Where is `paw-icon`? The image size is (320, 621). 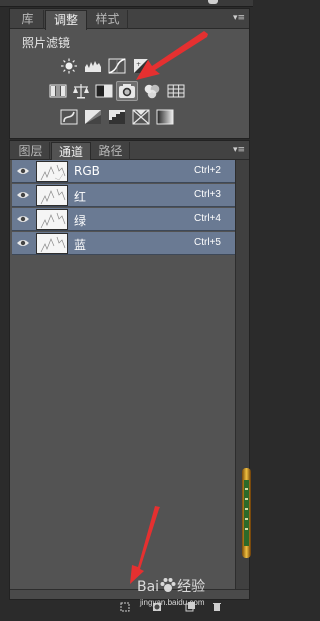 paw-icon is located at coordinates (168, 585).